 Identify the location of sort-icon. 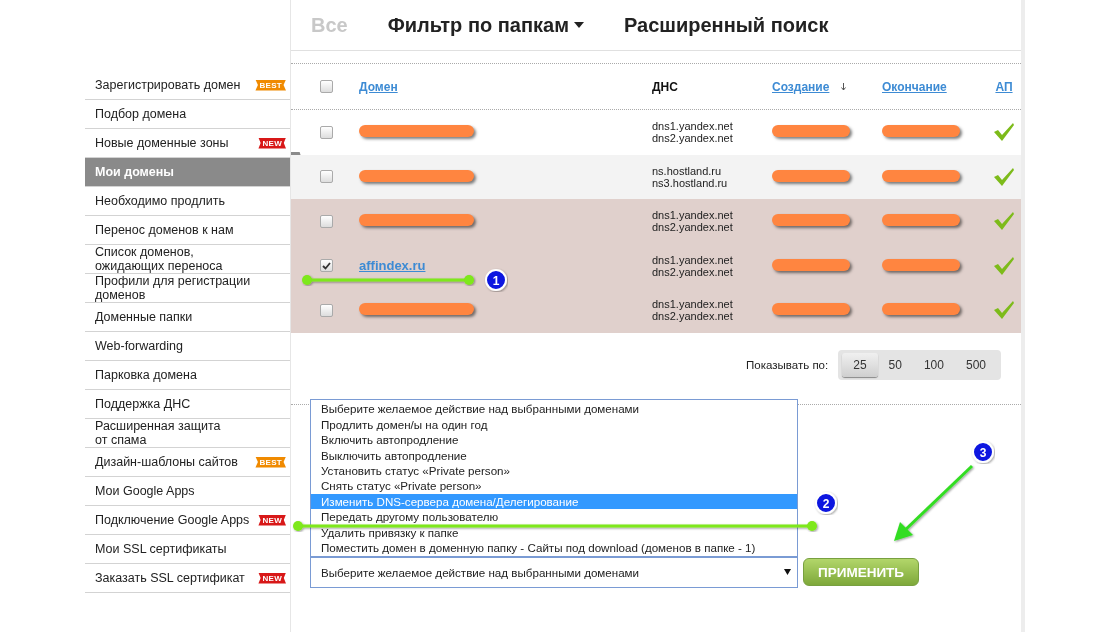
(843, 86).